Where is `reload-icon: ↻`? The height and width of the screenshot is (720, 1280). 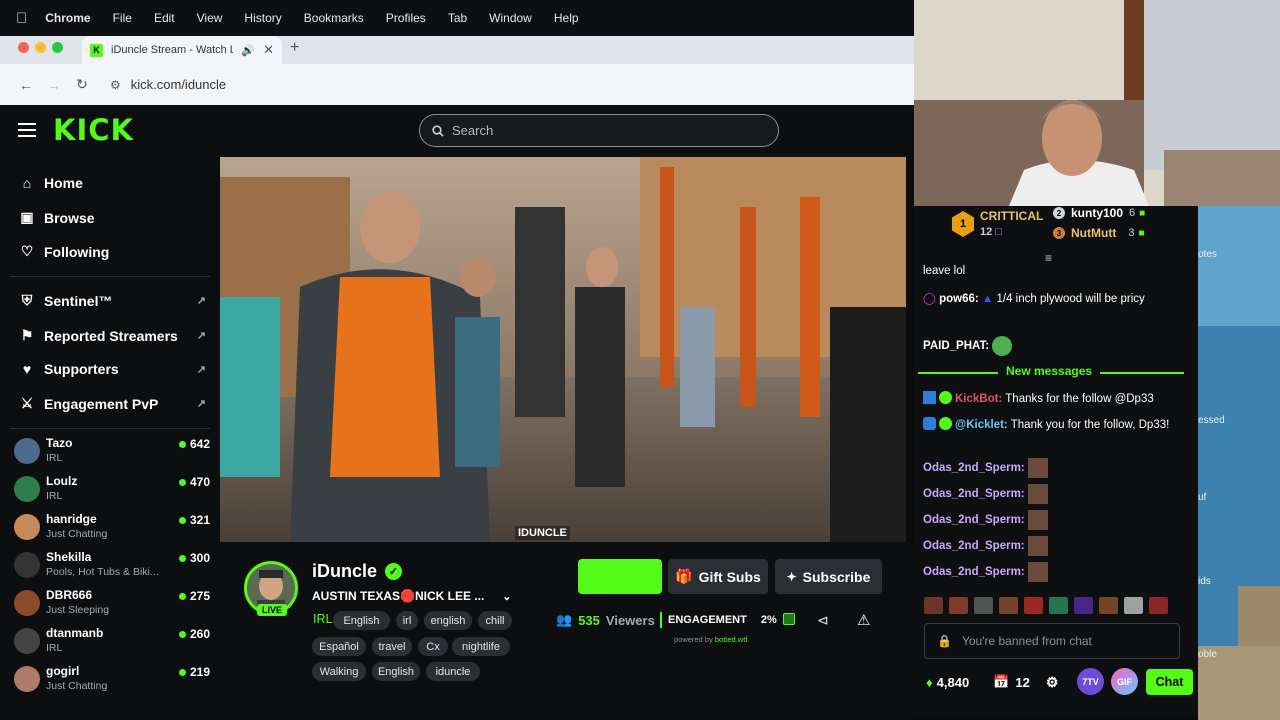 reload-icon: ↻ is located at coordinates (82, 84).